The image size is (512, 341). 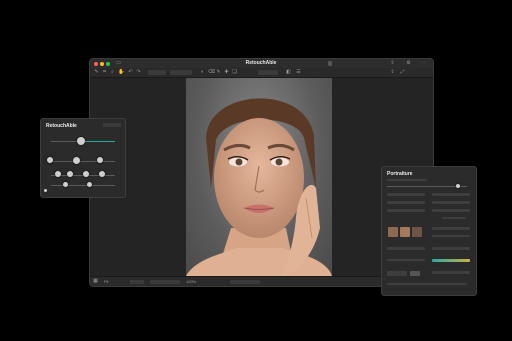 What do you see at coordinates (118, 63) in the screenshot?
I see `sidebar-icon: ▭` at bounding box center [118, 63].